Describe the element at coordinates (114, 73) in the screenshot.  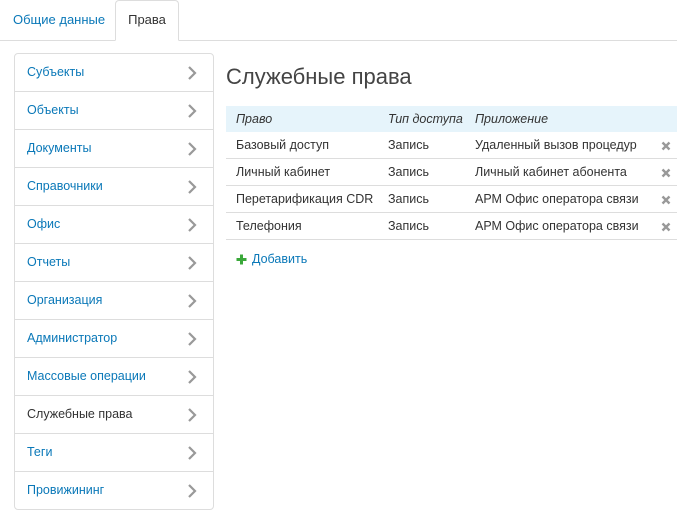
I see `sidebar-item-subjects: Субъекты` at that location.